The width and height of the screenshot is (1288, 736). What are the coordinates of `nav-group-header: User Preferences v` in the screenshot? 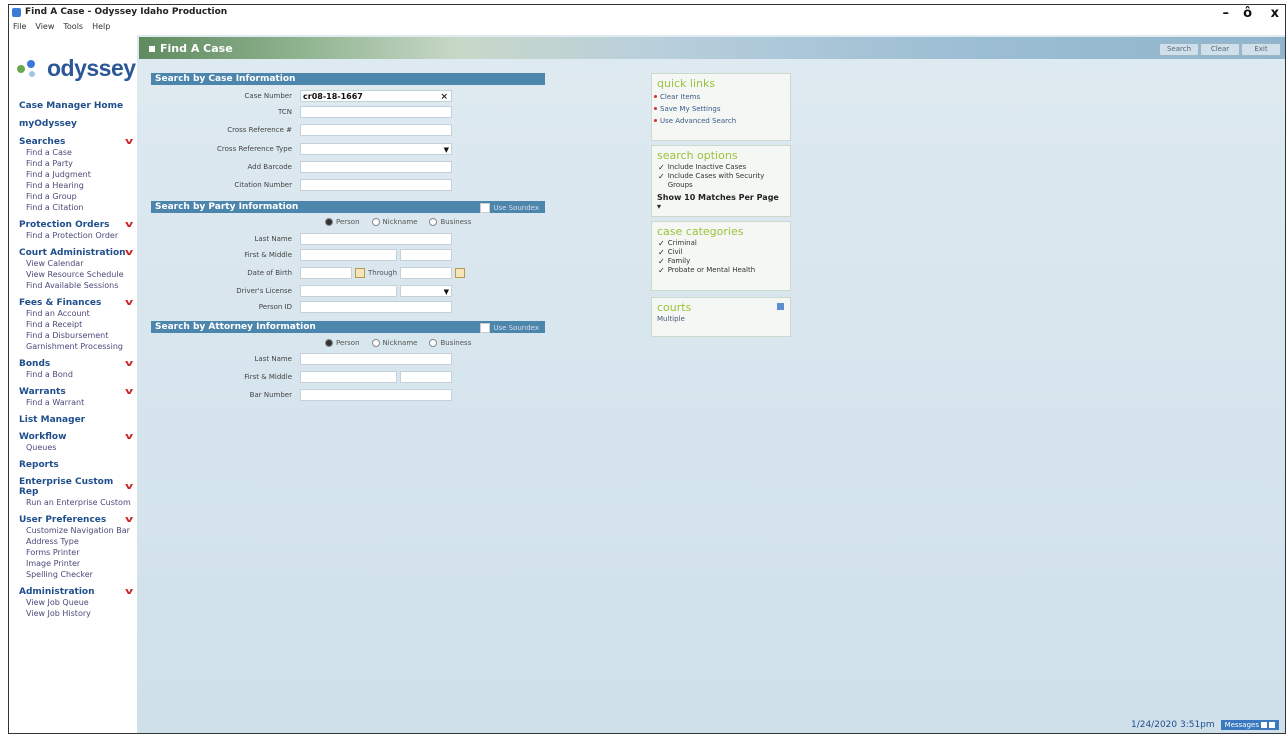 It's located at (78, 520).